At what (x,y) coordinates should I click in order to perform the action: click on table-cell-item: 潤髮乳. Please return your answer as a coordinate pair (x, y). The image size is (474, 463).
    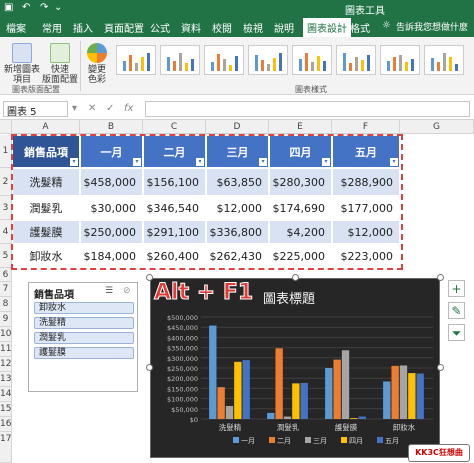
    Looking at the image, I should click on (46, 208).